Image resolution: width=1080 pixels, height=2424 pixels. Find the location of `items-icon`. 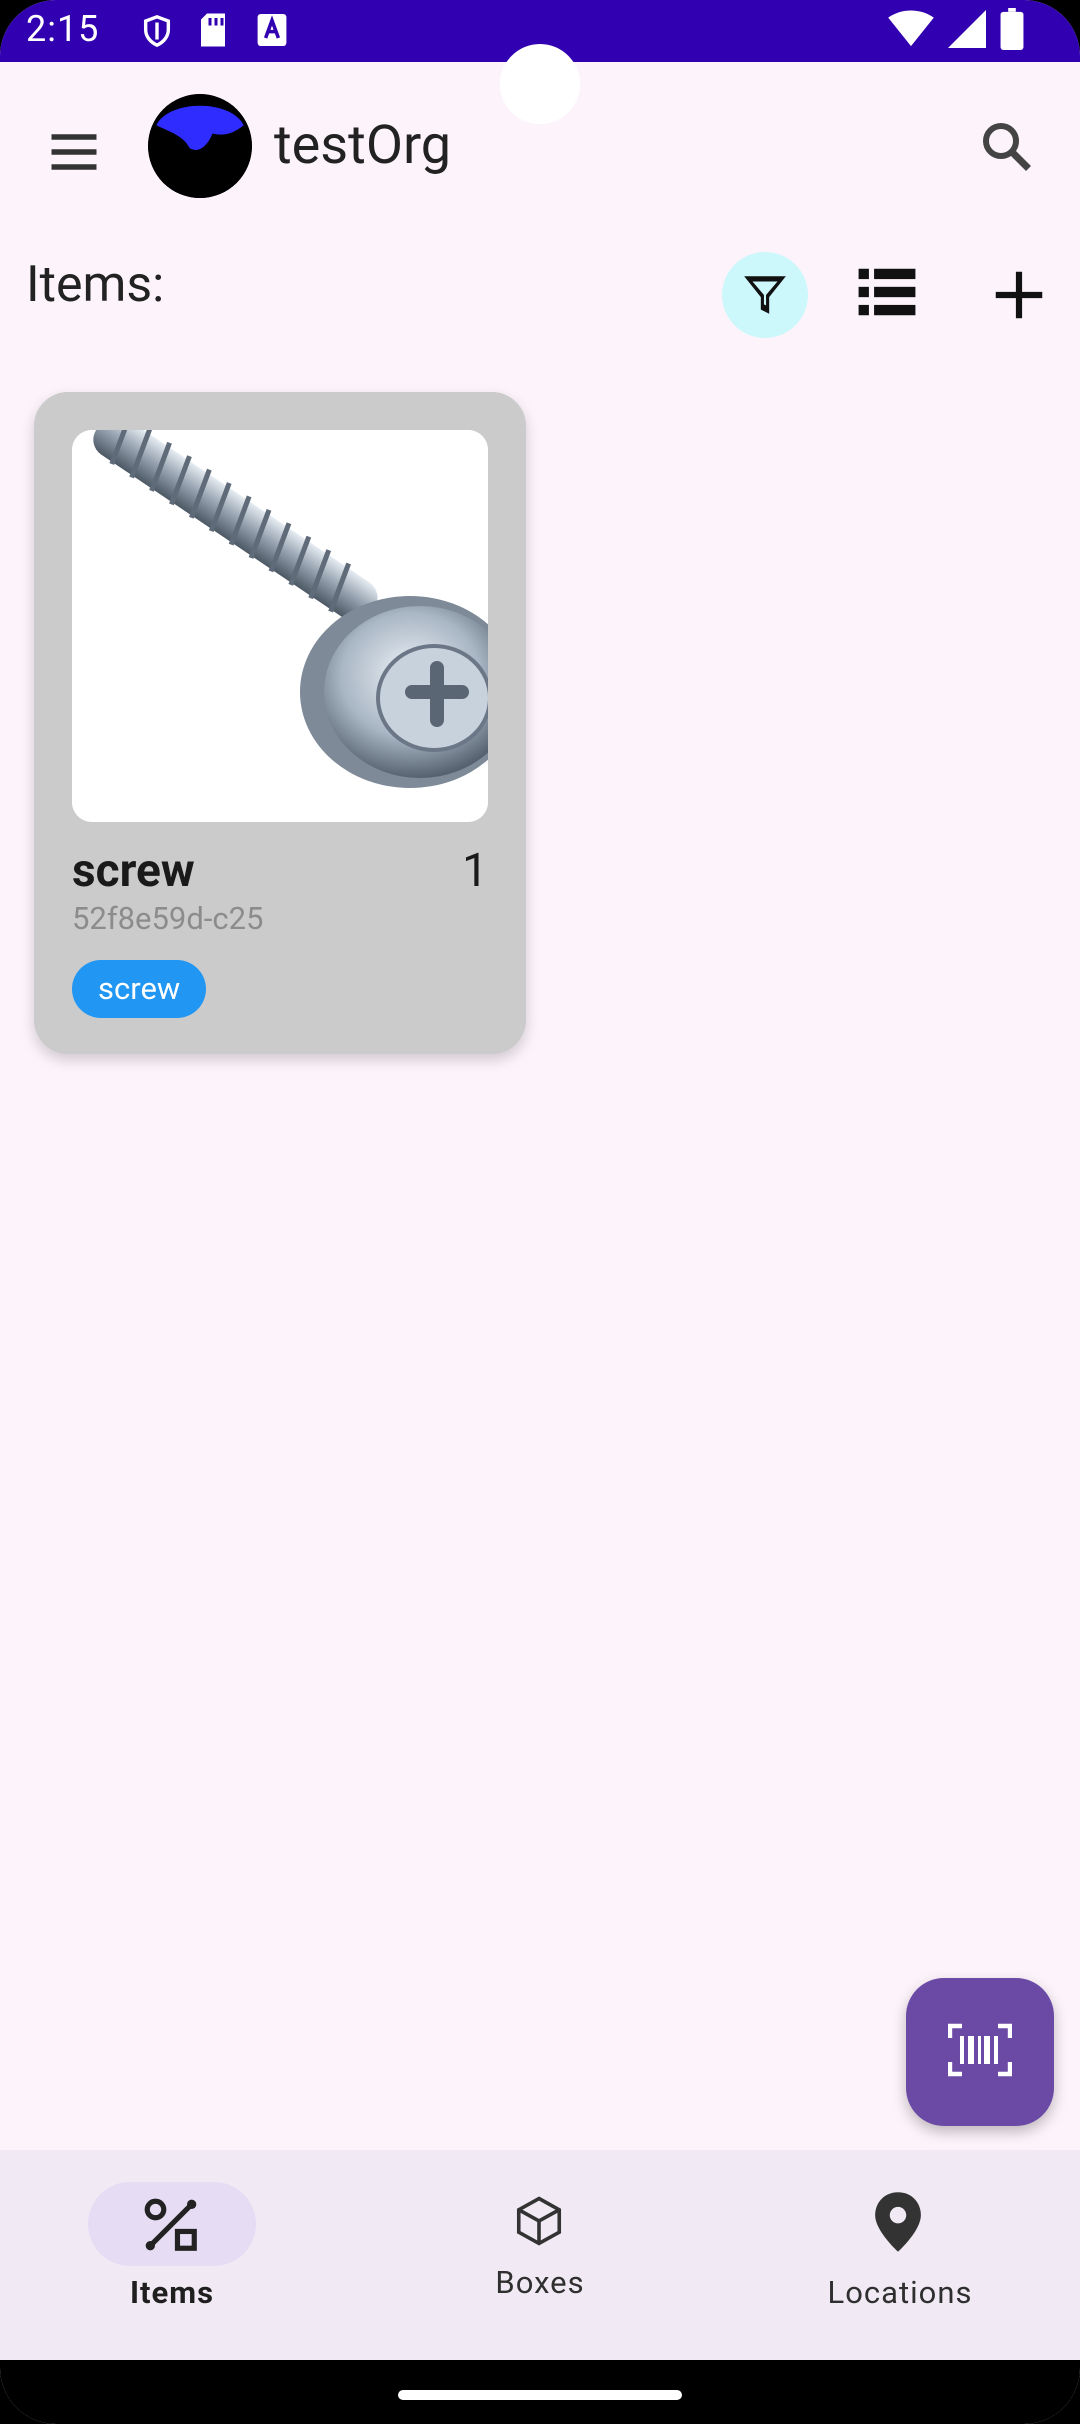

items-icon is located at coordinates (171, 2227).